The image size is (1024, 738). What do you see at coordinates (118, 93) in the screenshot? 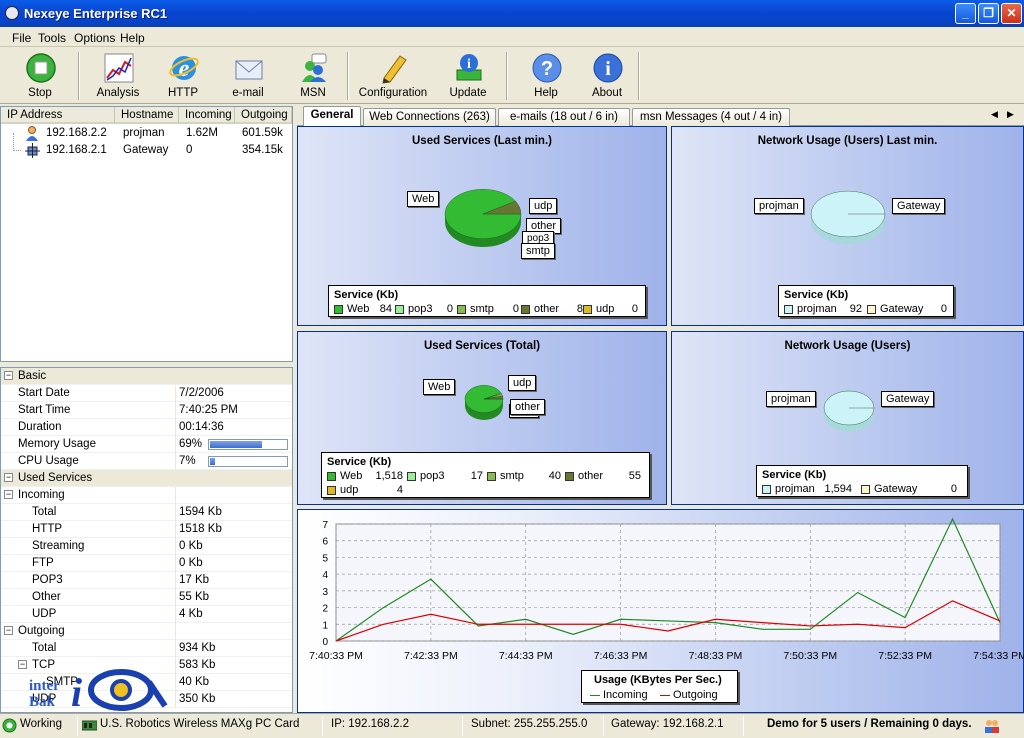
I see `analysis-label: Analysis` at bounding box center [118, 93].